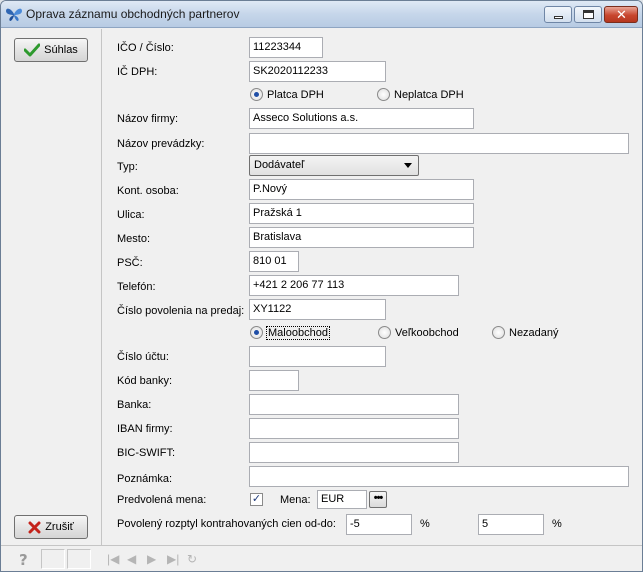 The image size is (643, 572). What do you see at coordinates (145, 429) in the screenshot?
I see `iban-label: IBAN firmy:` at bounding box center [145, 429].